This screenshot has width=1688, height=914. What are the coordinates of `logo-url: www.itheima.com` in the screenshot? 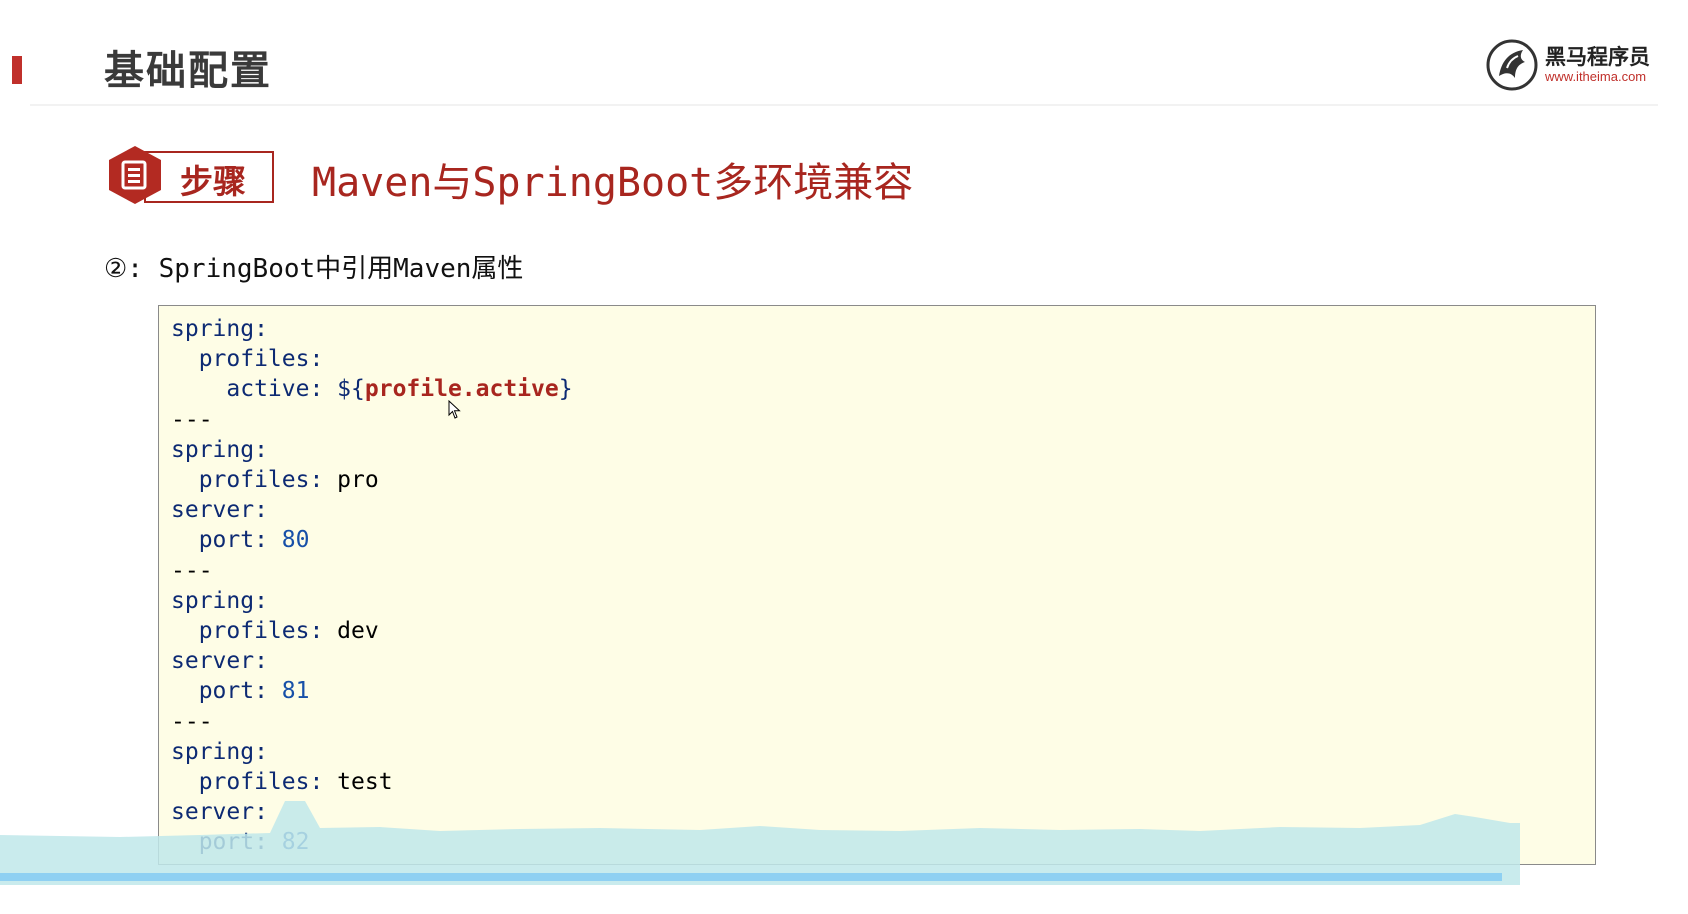 It's located at (1596, 76).